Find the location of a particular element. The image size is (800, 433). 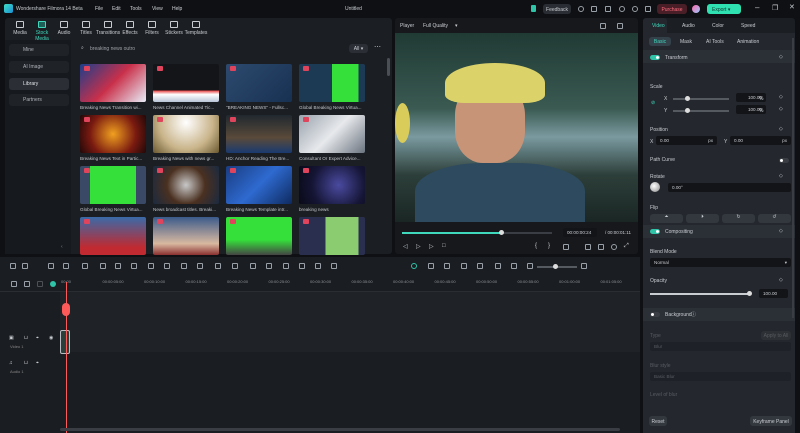

mark-out-icon: } is located at coordinates (549, 246).